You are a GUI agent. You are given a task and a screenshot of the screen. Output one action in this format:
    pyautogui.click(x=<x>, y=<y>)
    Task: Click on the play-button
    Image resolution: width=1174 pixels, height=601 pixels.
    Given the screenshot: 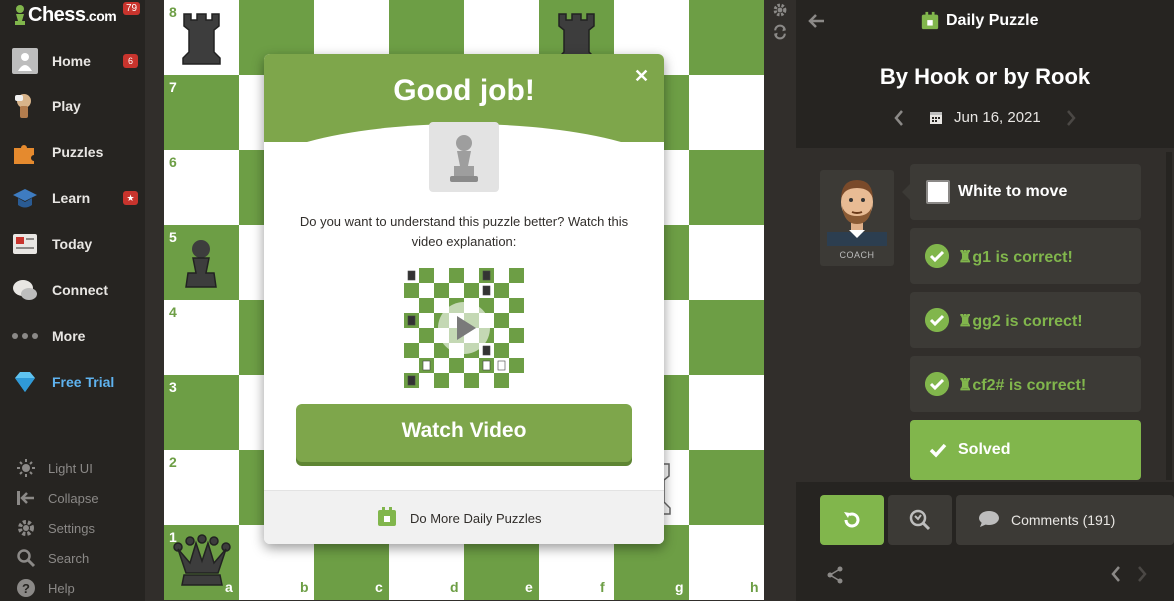 What is the action you would take?
    pyautogui.click(x=464, y=328)
    